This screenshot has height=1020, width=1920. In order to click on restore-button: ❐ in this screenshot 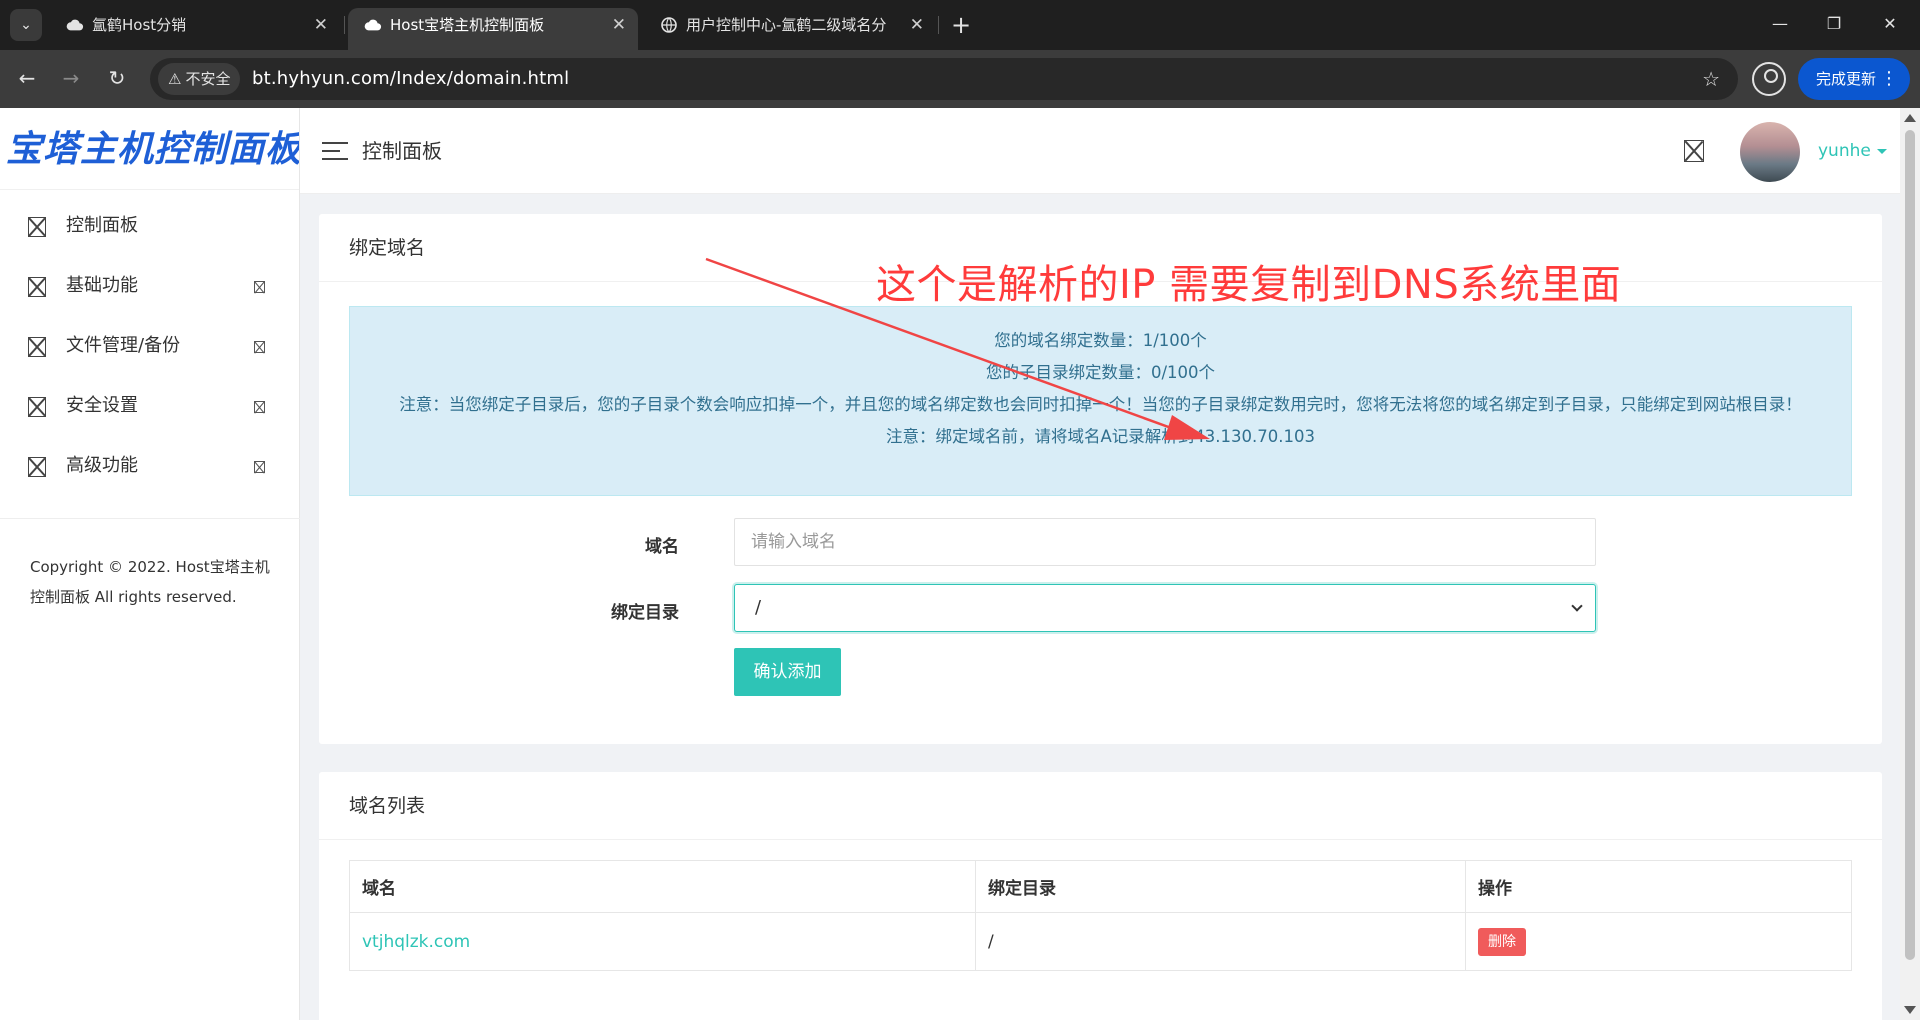, I will do `click(1834, 24)`.